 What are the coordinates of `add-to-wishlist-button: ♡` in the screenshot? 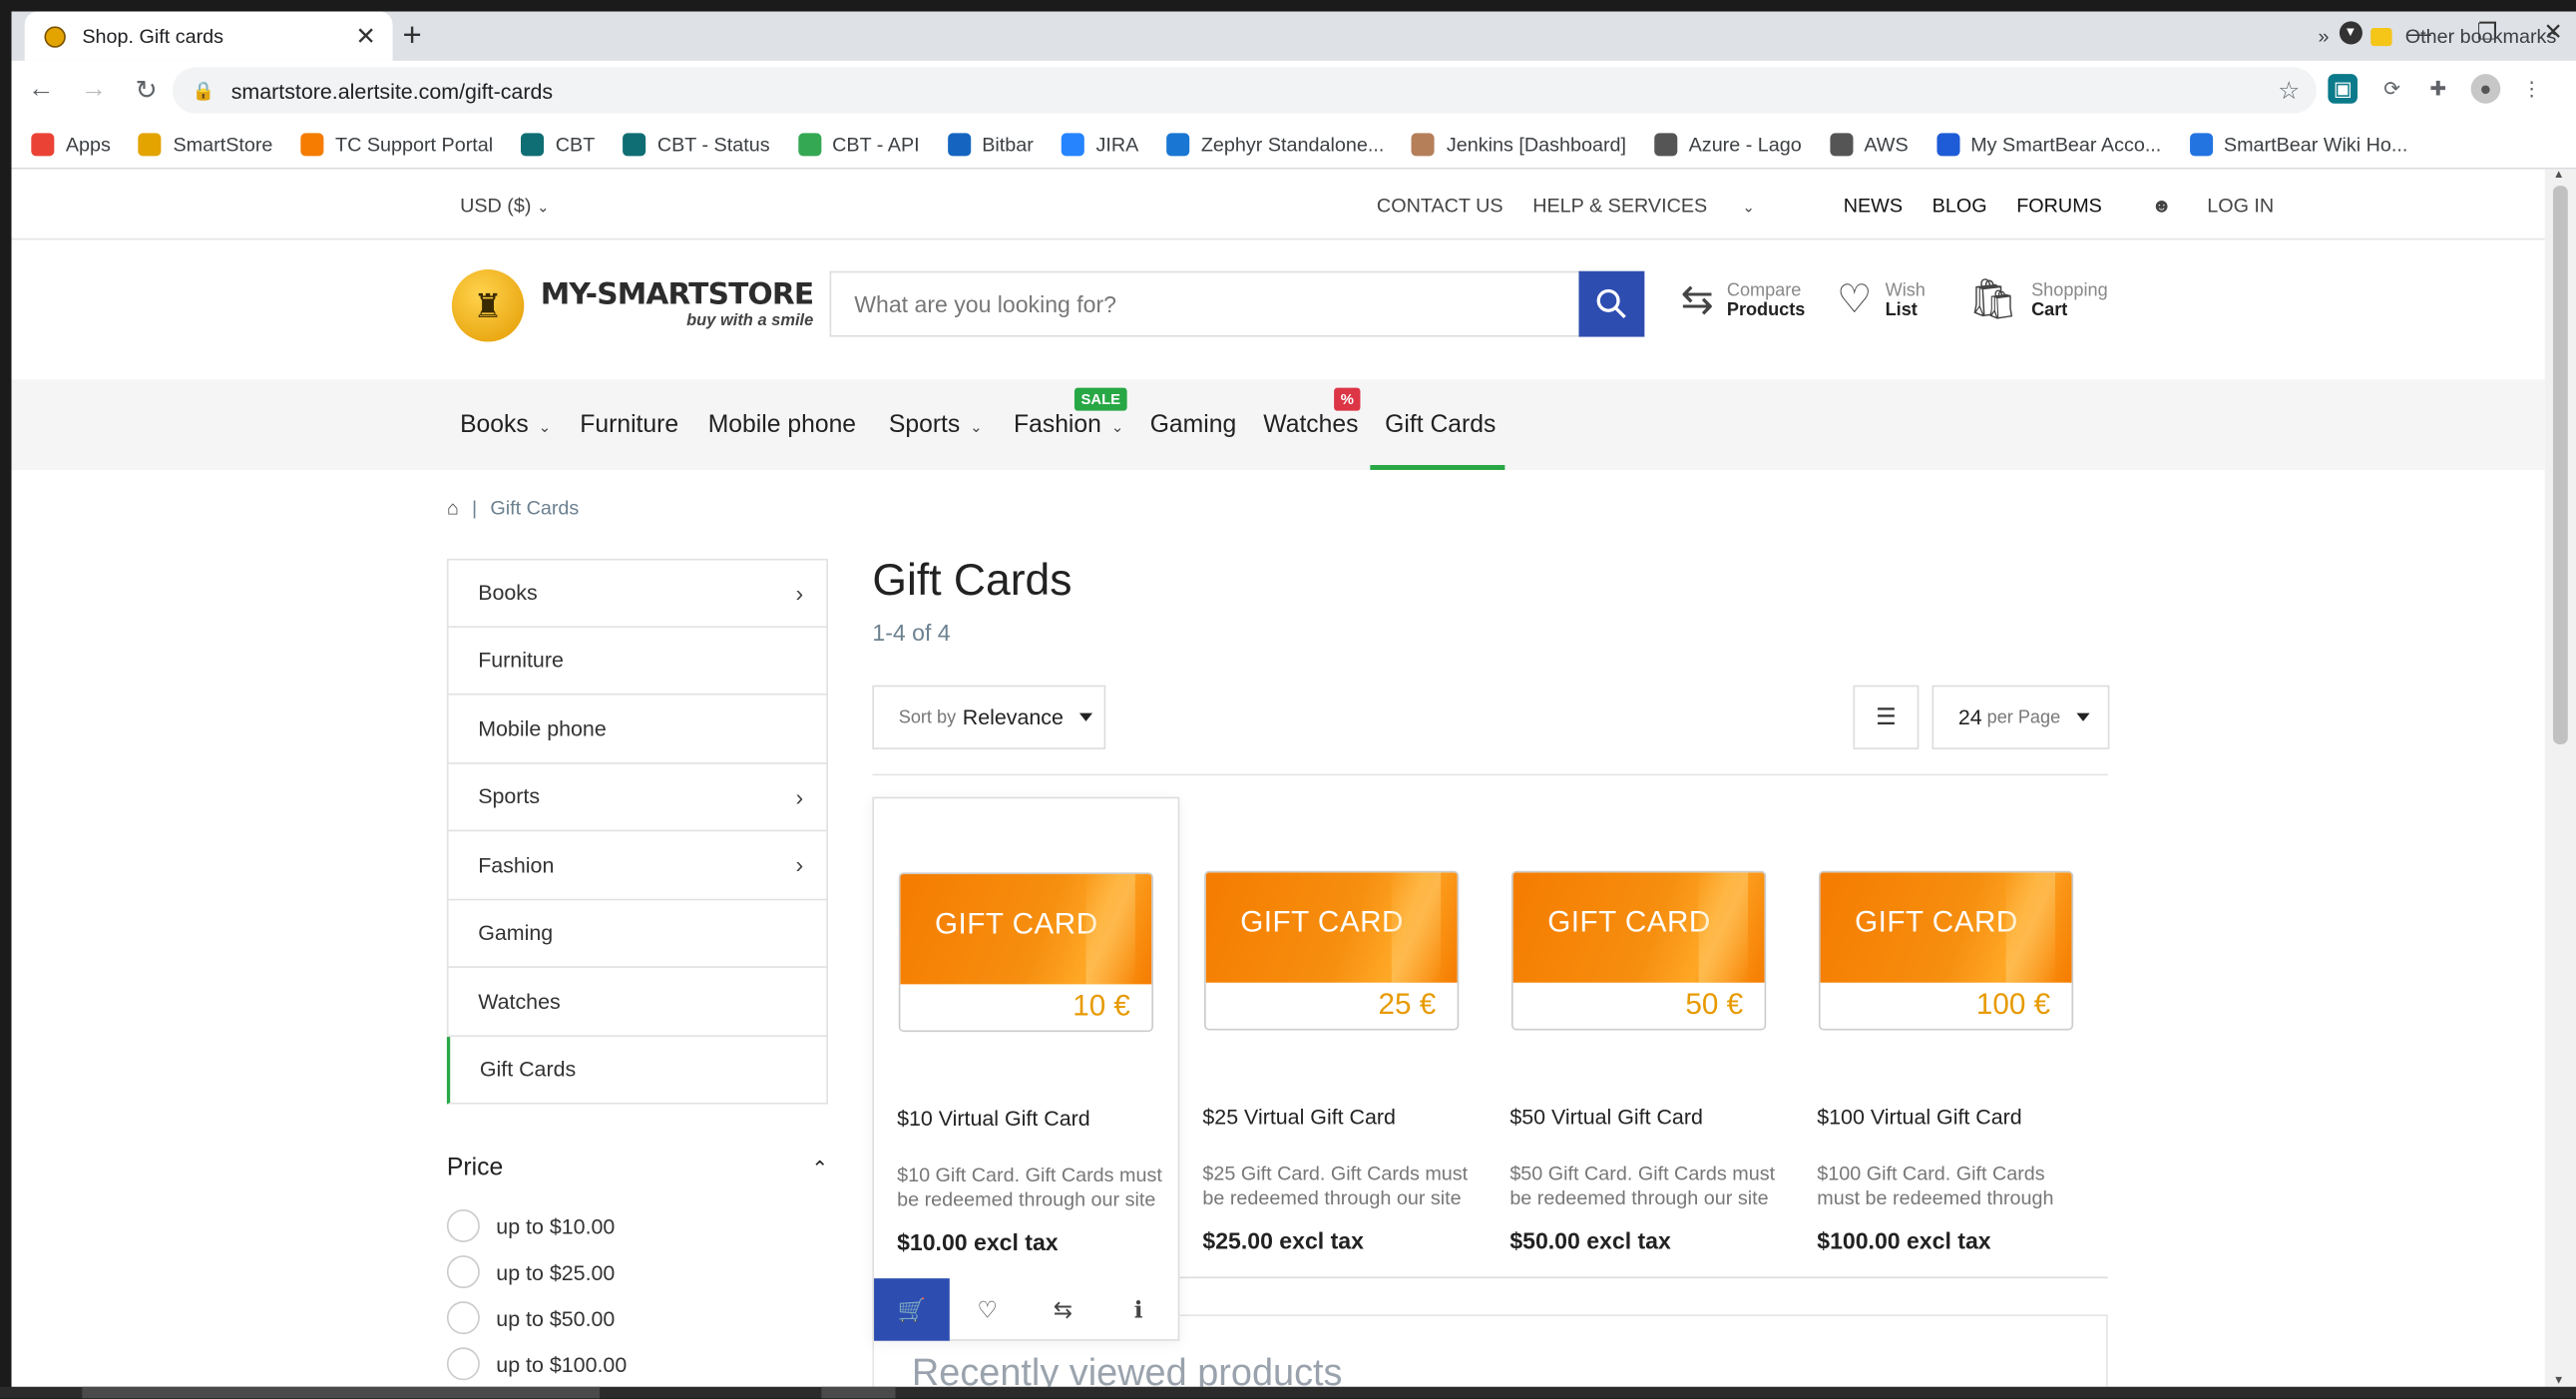 It's located at (988, 1309).